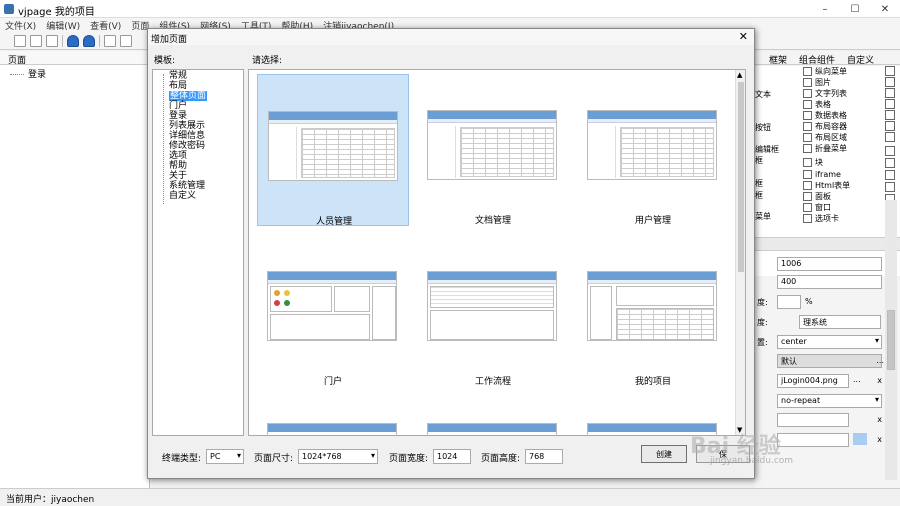 The width and height of the screenshot is (900, 506). What do you see at coordinates (860, 58) in the screenshot?
I see `tab-custom: 自定义` at bounding box center [860, 58].